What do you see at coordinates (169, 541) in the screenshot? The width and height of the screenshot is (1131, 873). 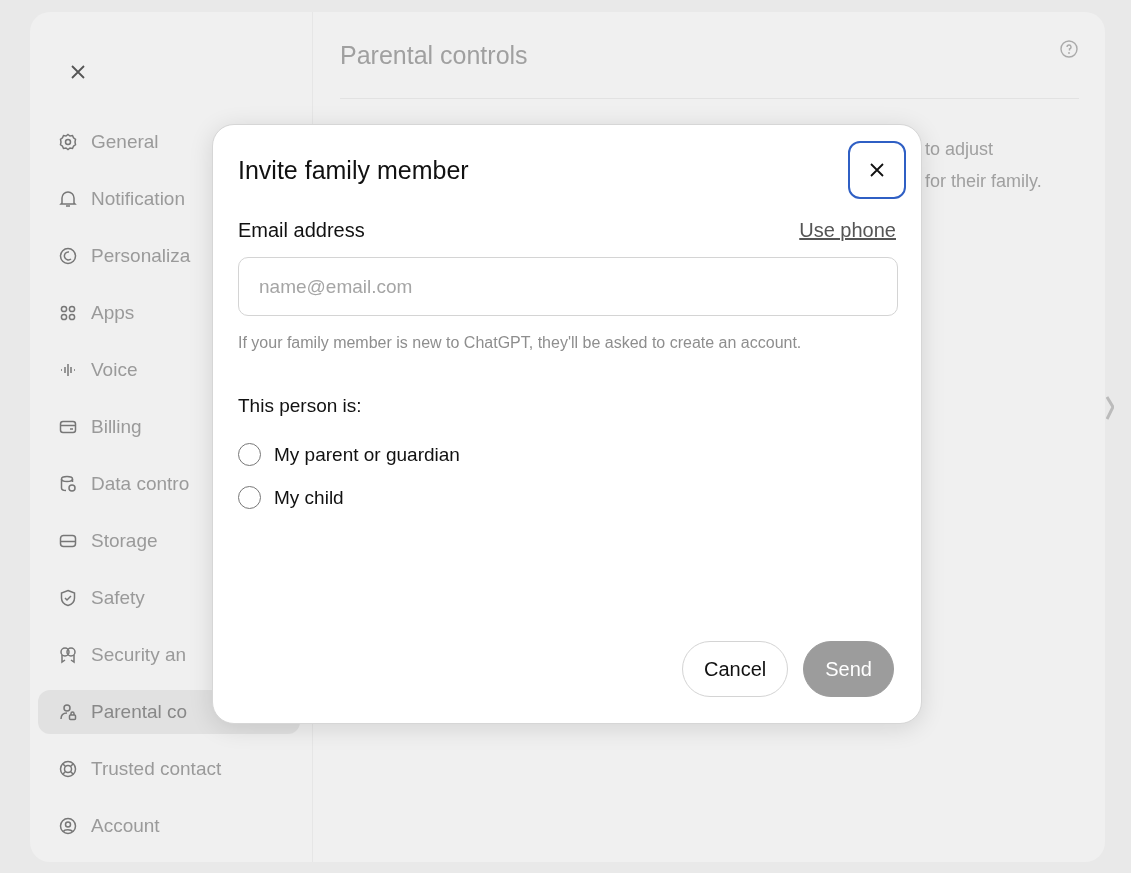 I see `sidebar-item: Storage` at bounding box center [169, 541].